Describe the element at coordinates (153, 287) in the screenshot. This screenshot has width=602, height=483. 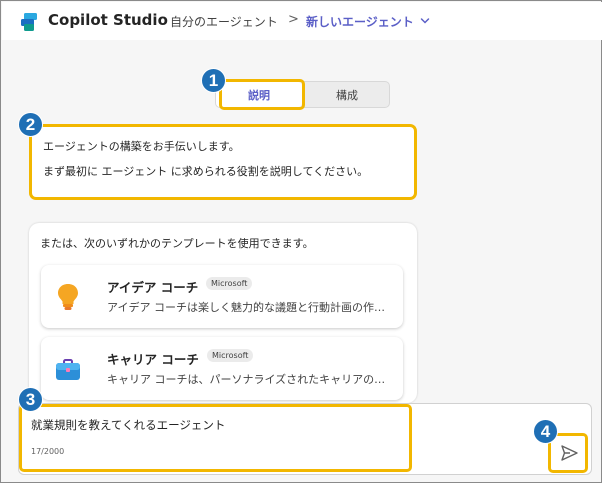
I see `template-title: アイデア コーチ` at that location.